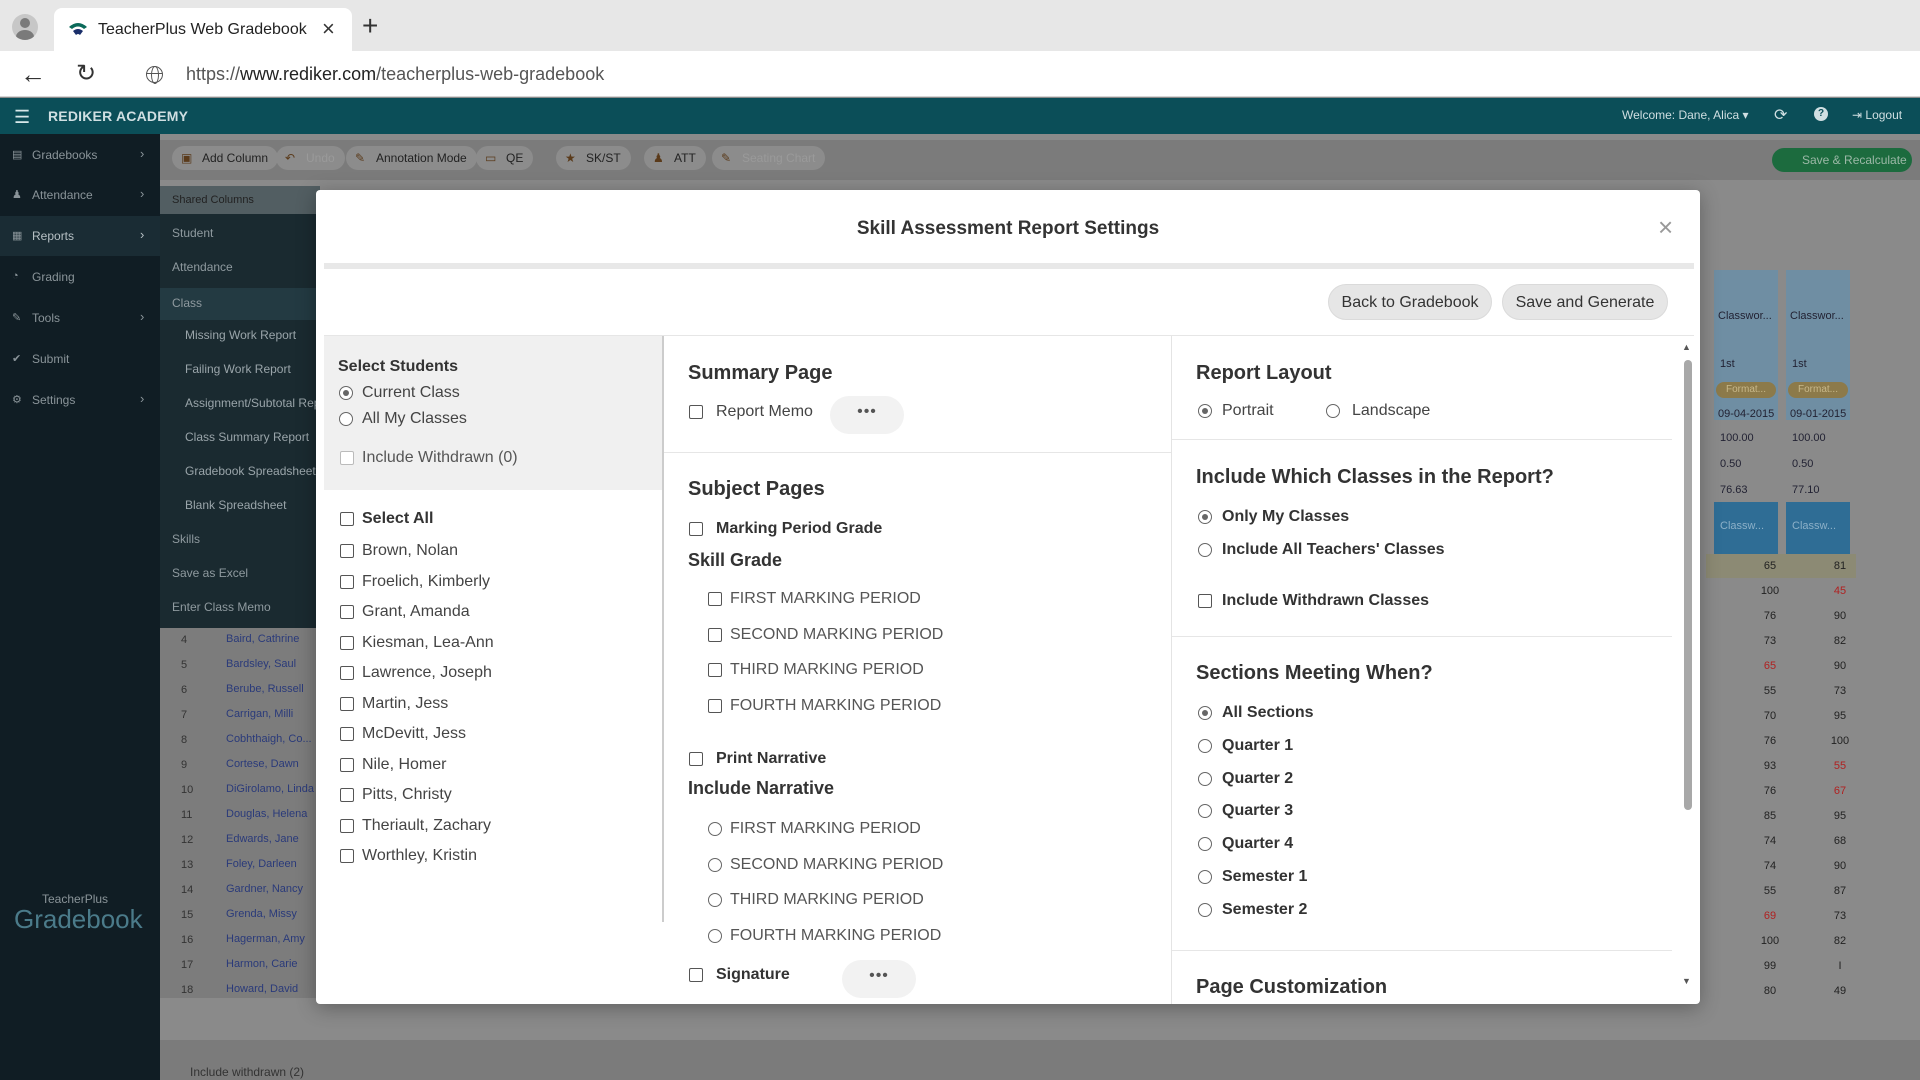  I want to click on grade-cell: 82, so click(1840, 641).